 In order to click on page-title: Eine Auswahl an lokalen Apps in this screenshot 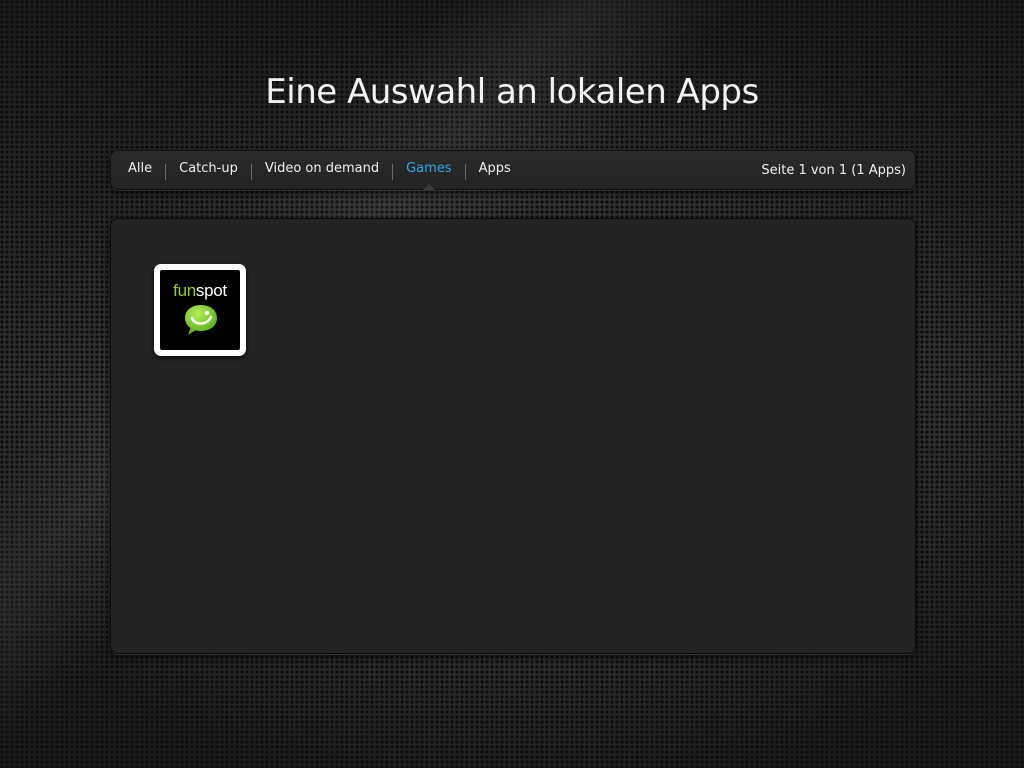, I will do `click(512, 92)`.